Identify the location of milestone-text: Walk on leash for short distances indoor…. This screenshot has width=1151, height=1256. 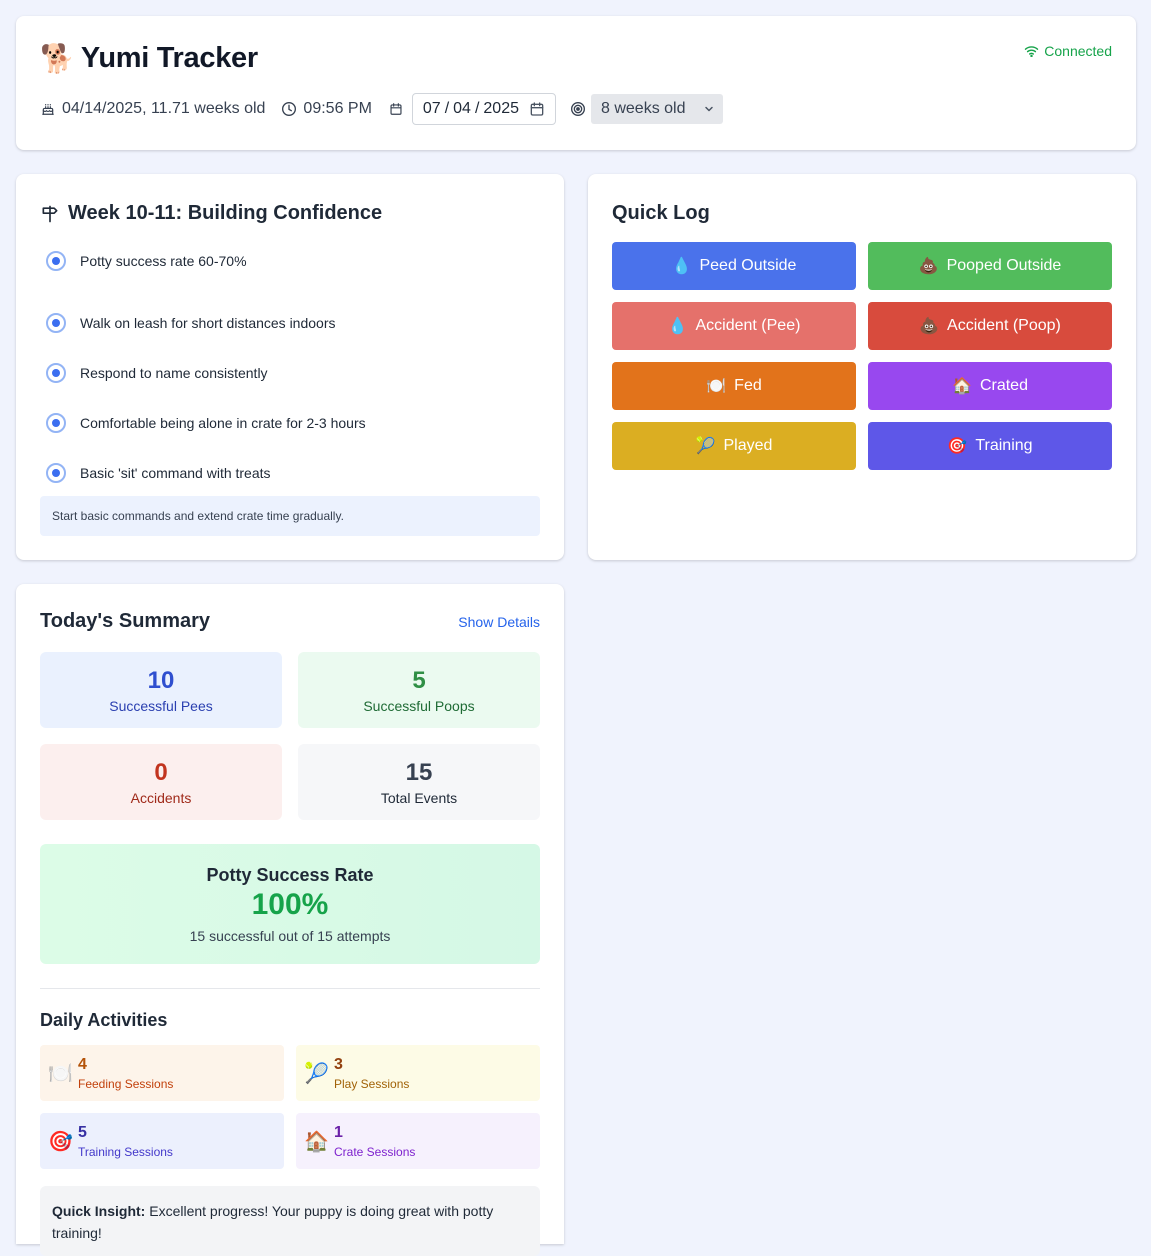
(208, 323).